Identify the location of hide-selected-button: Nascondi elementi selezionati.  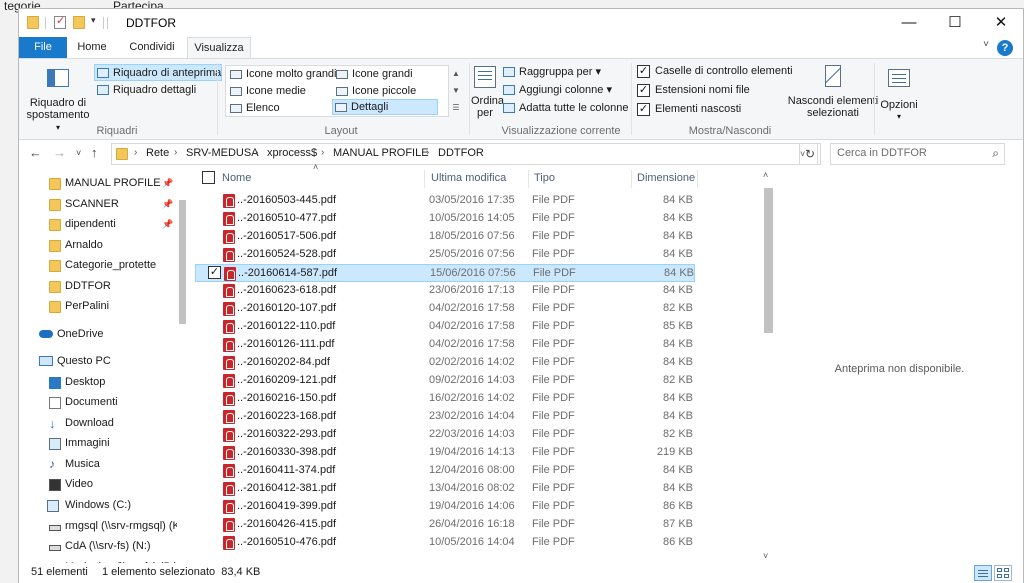
(833, 91).